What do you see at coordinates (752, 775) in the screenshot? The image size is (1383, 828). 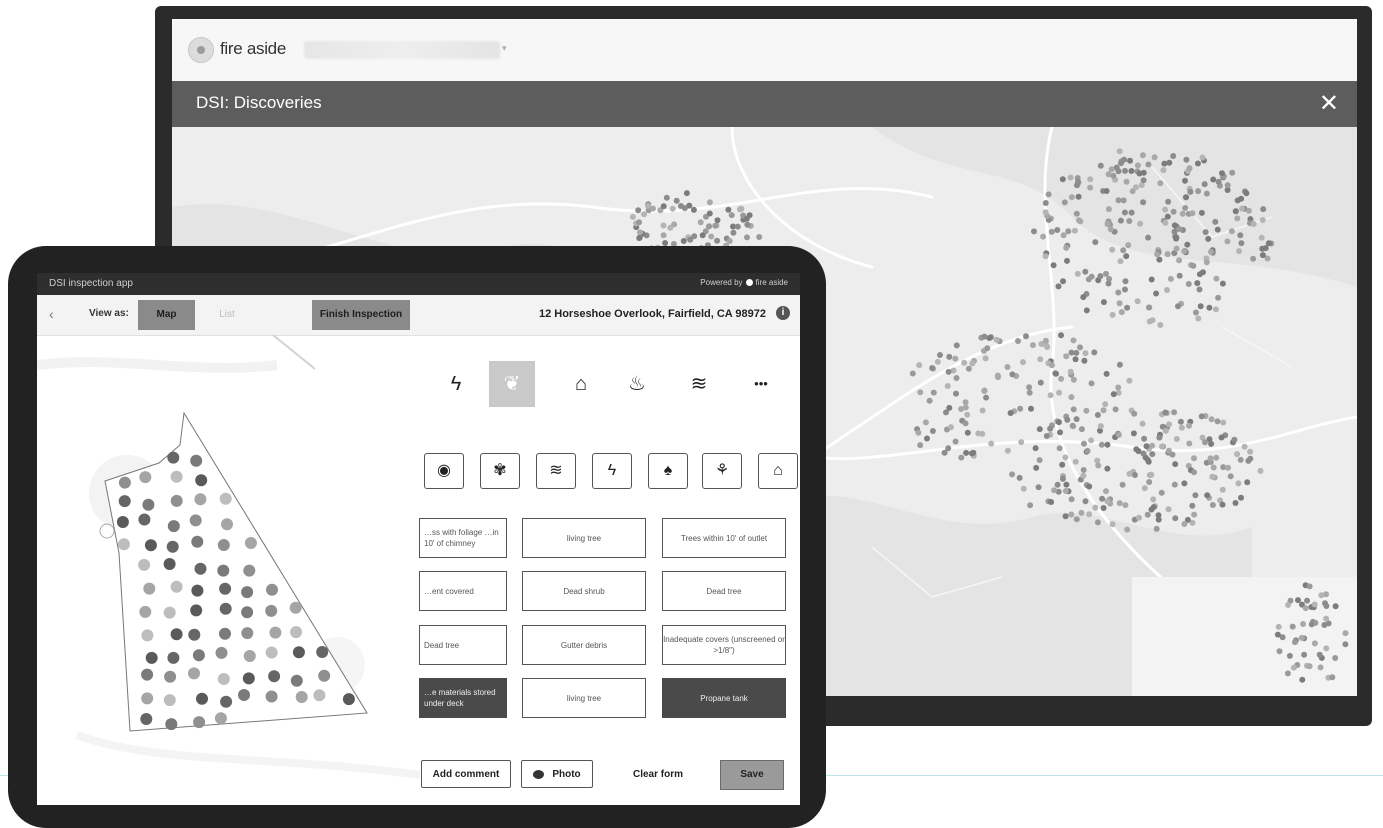 I see `save-button: Save` at bounding box center [752, 775].